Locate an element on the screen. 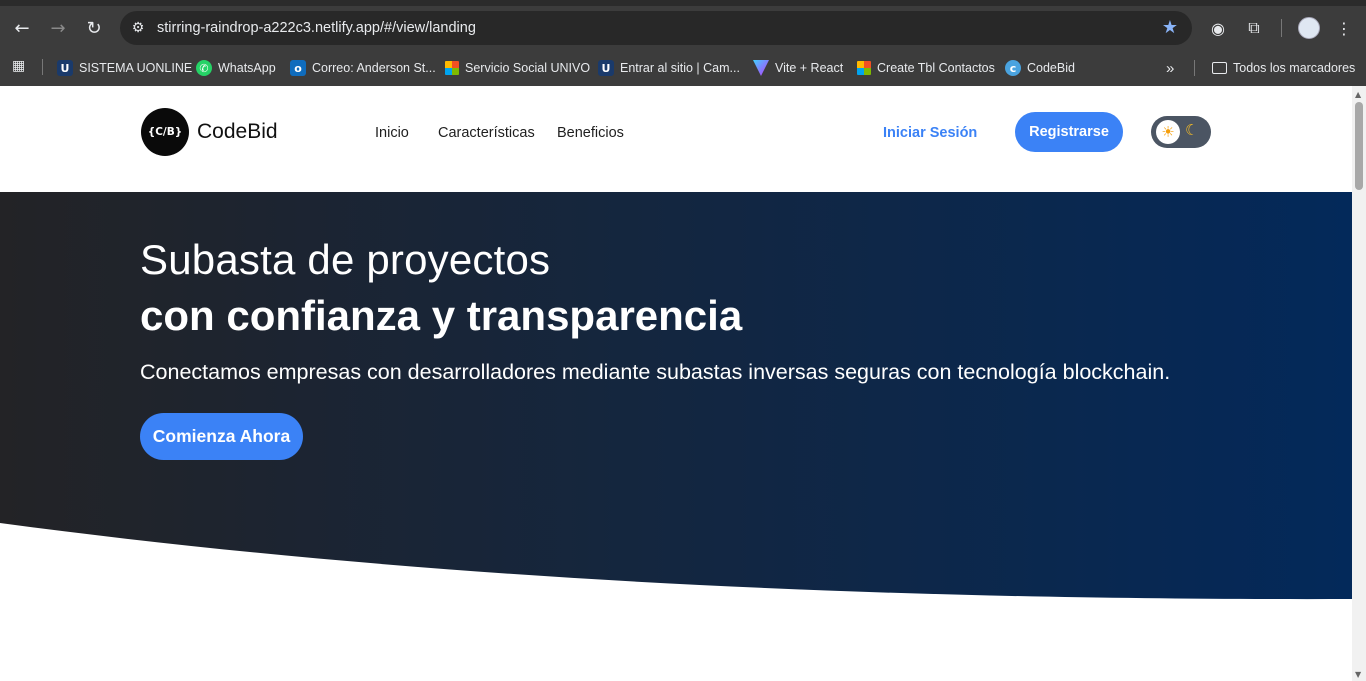 The height and width of the screenshot is (681, 1366). sun-icon: ☀ is located at coordinates (1168, 132).